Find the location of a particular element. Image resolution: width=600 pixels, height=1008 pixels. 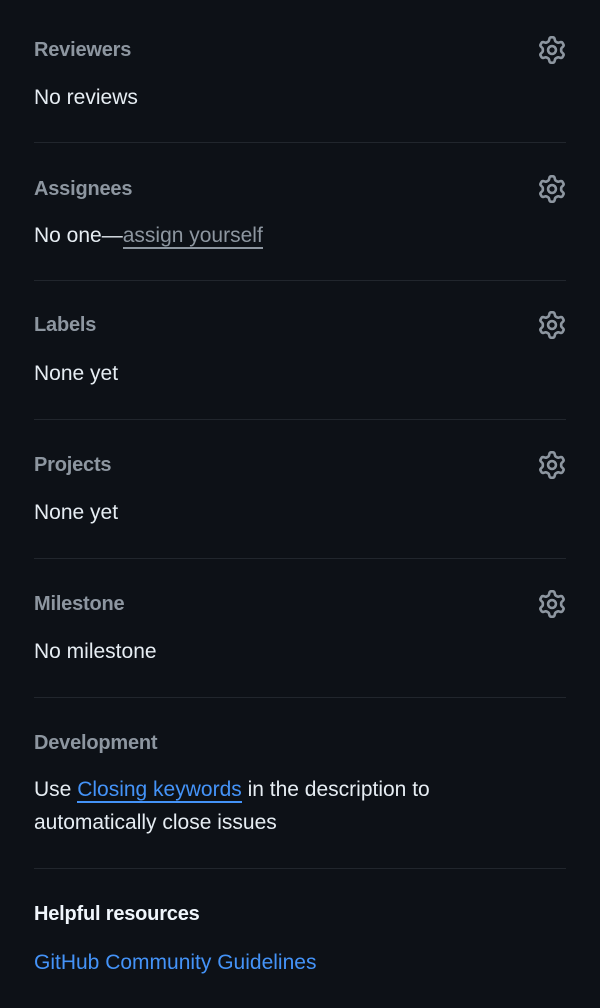

labels-value: None yet is located at coordinates (76, 373).